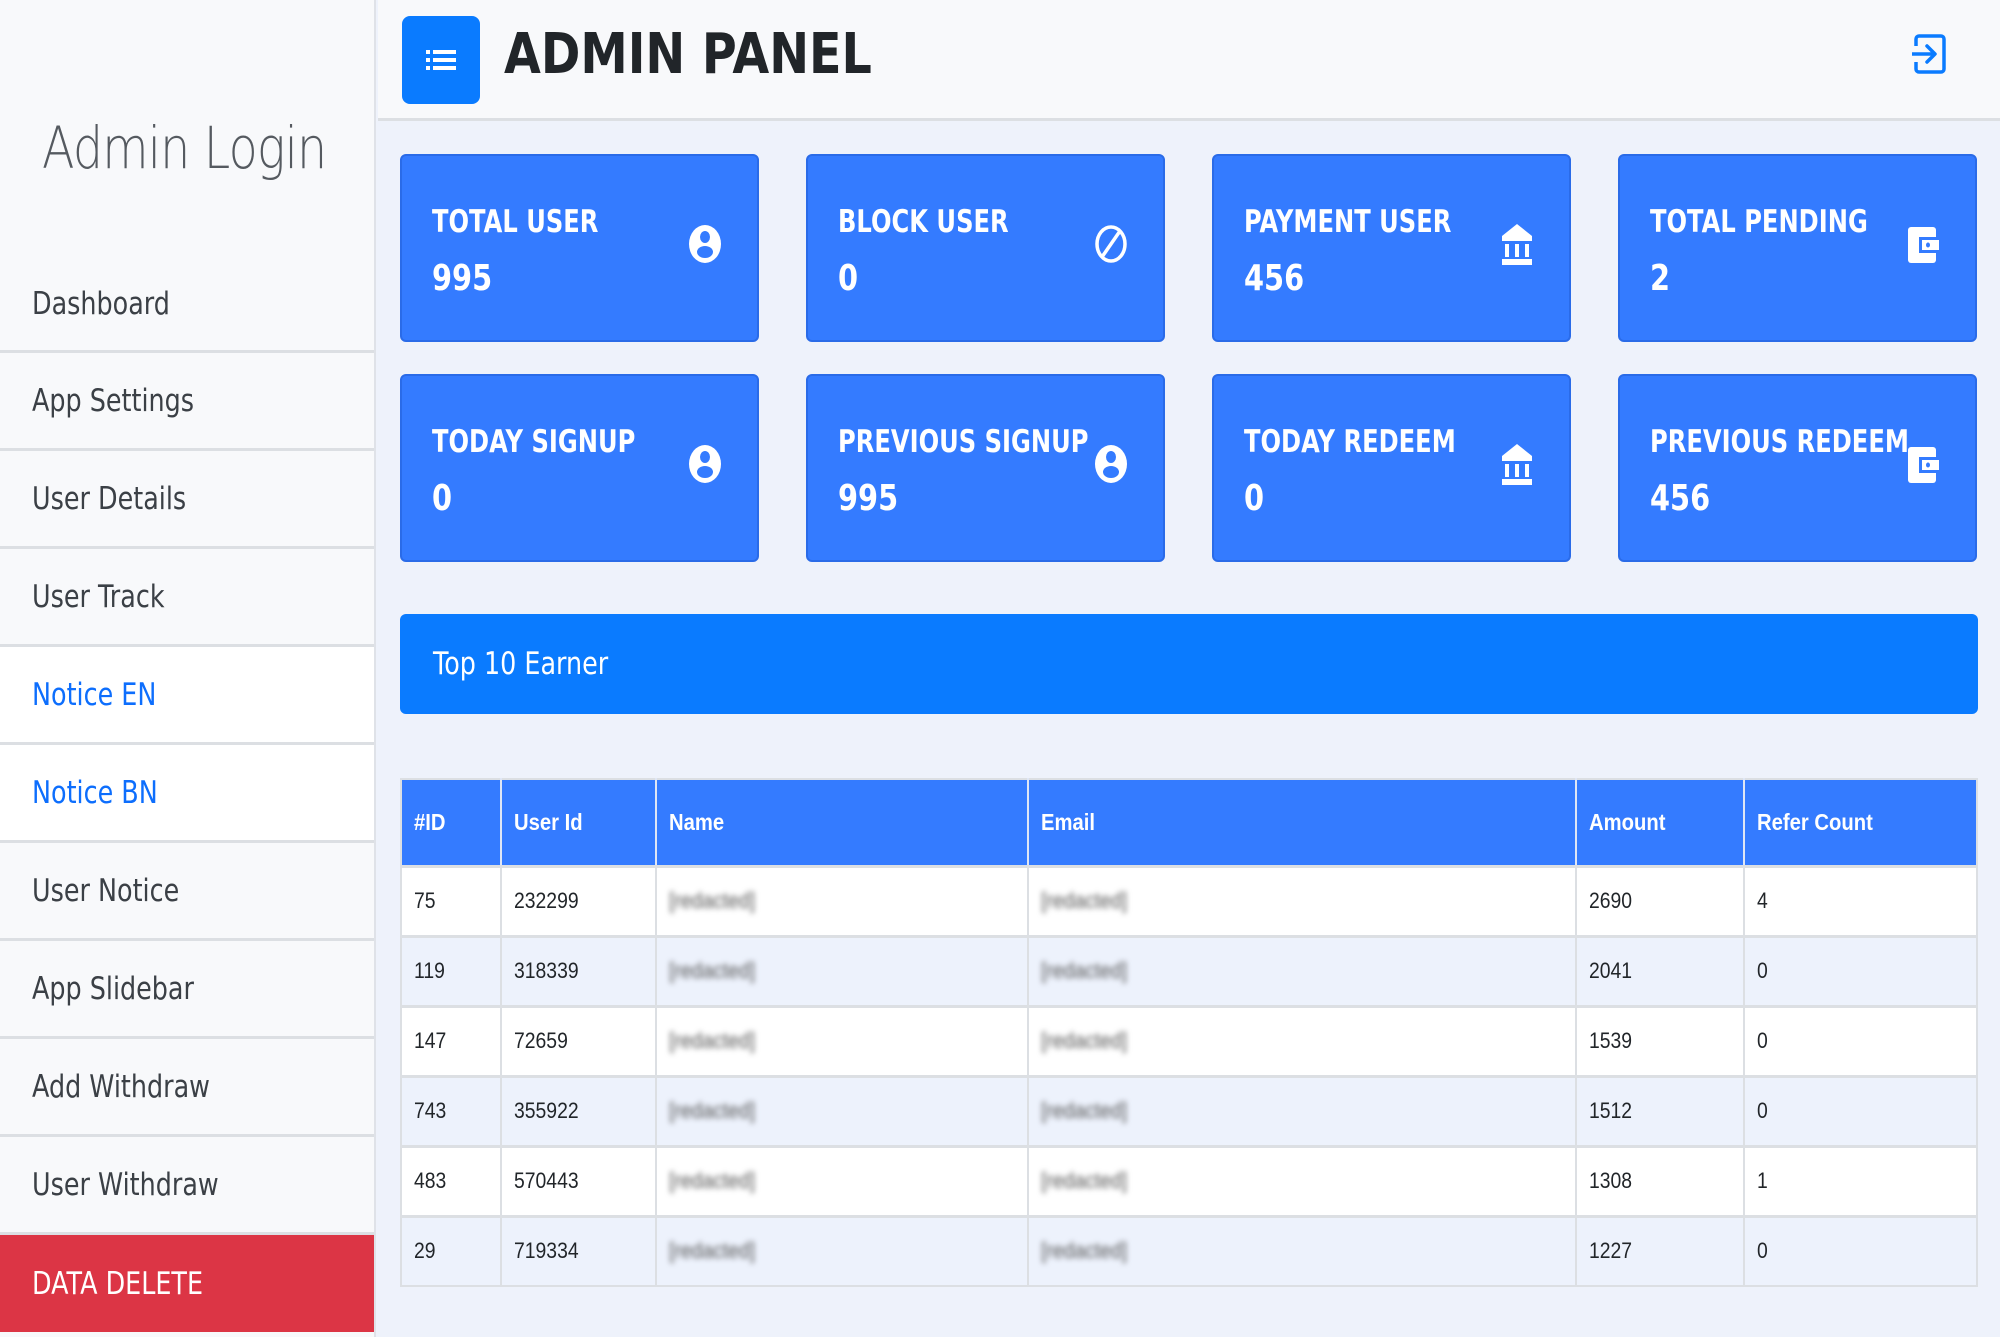 The image size is (2000, 1337). Describe the element at coordinates (1348, 222) in the screenshot. I see `stat-label: PAYMENT USER` at that location.